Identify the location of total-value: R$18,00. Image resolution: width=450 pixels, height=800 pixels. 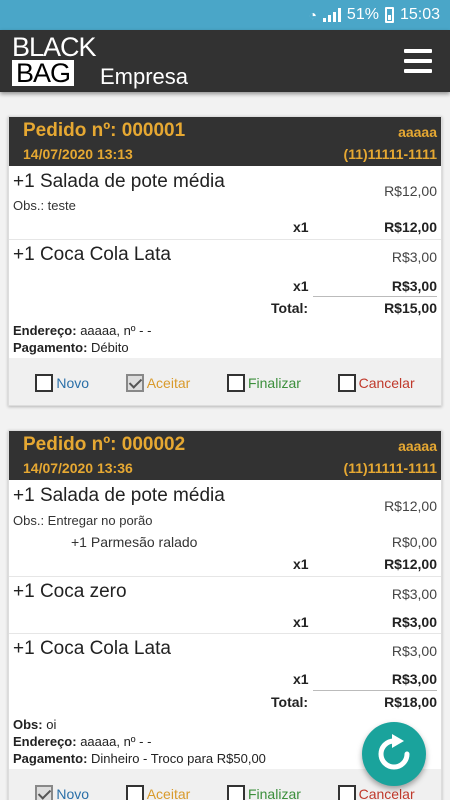
(410, 702).